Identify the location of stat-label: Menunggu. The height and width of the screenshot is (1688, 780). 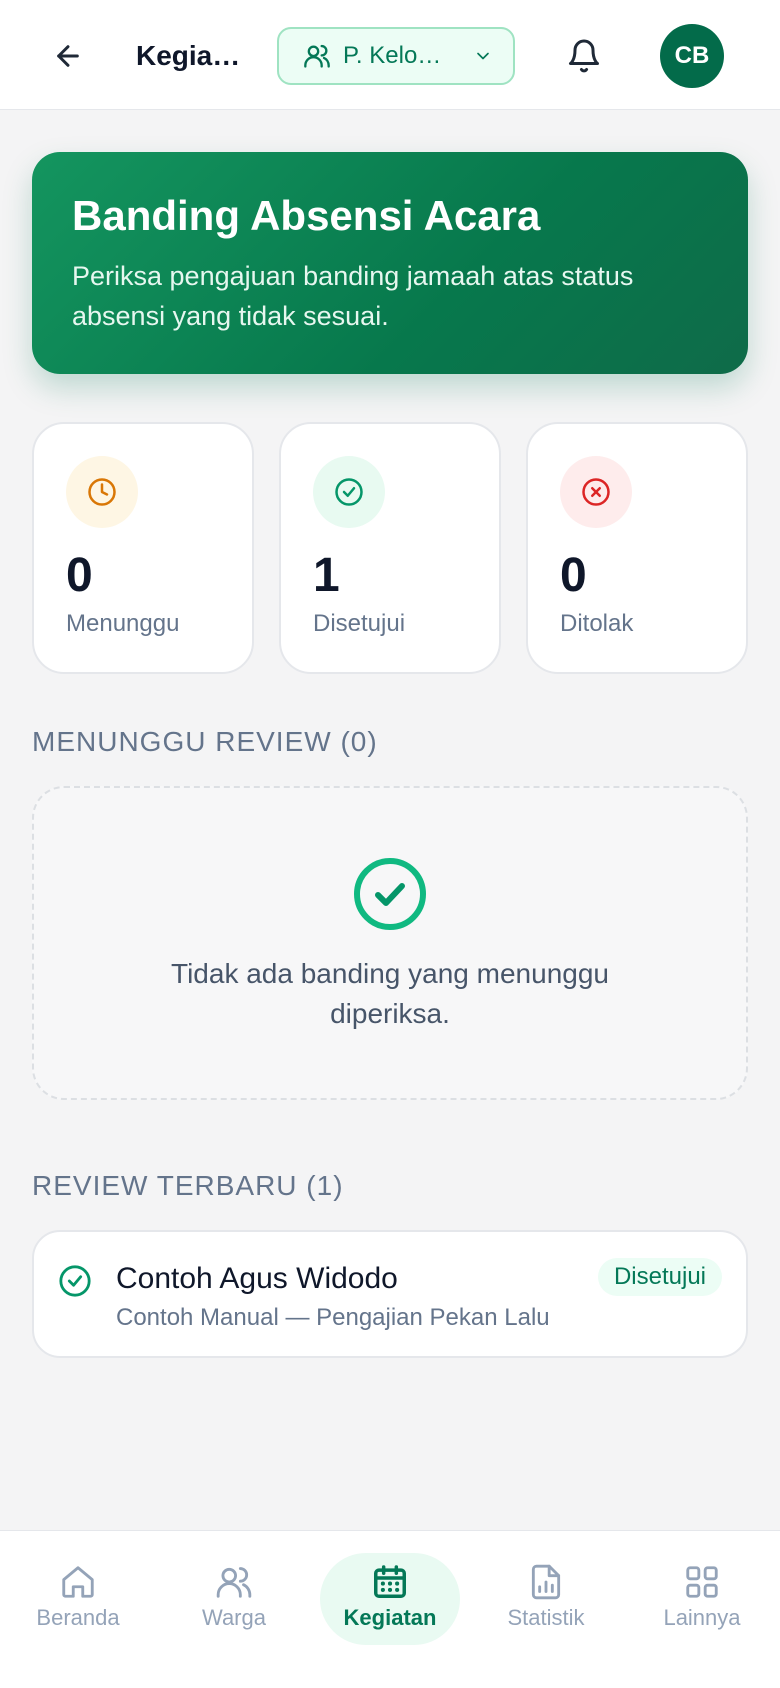
(123, 623).